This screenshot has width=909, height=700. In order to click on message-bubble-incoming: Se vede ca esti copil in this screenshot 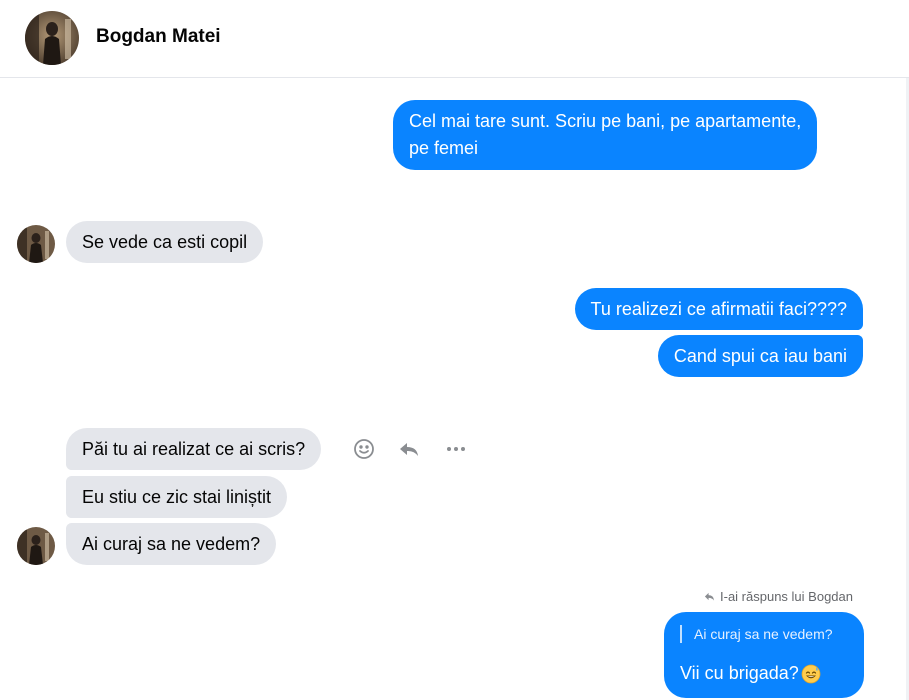, I will do `click(165, 242)`.